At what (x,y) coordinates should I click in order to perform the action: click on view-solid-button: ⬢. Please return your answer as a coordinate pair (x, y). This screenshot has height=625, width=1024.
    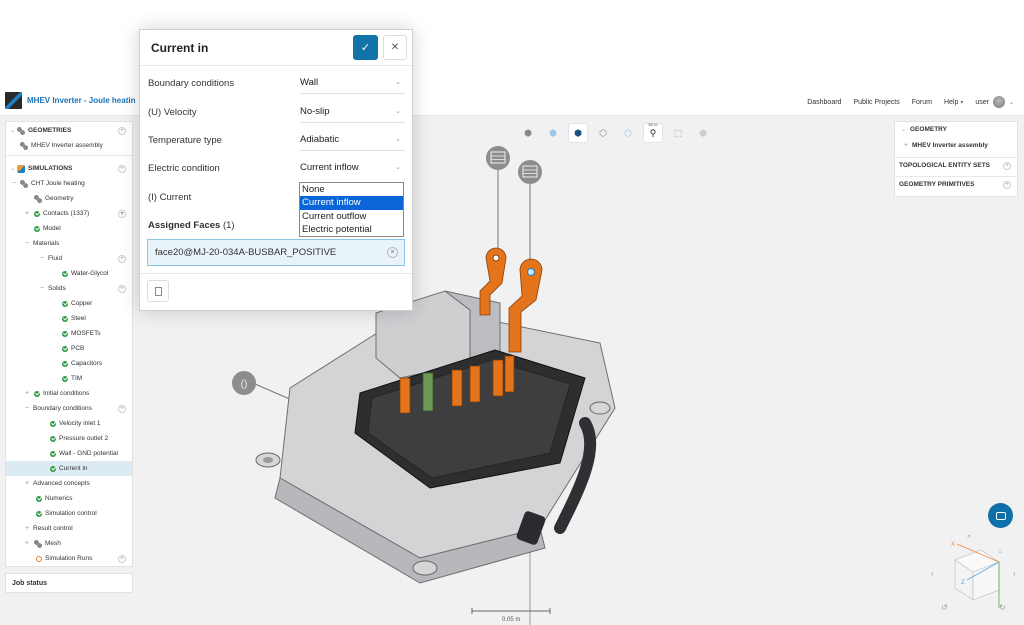
    Looking at the image, I should click on (528, 133).